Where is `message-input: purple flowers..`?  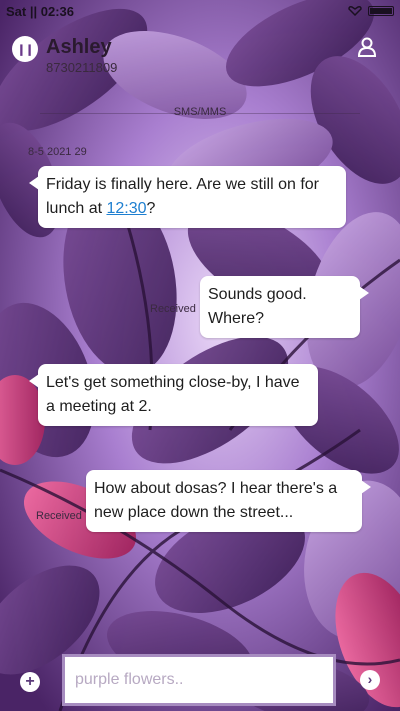
message-input: purple flowers.. is located at coordinates (199, 680).